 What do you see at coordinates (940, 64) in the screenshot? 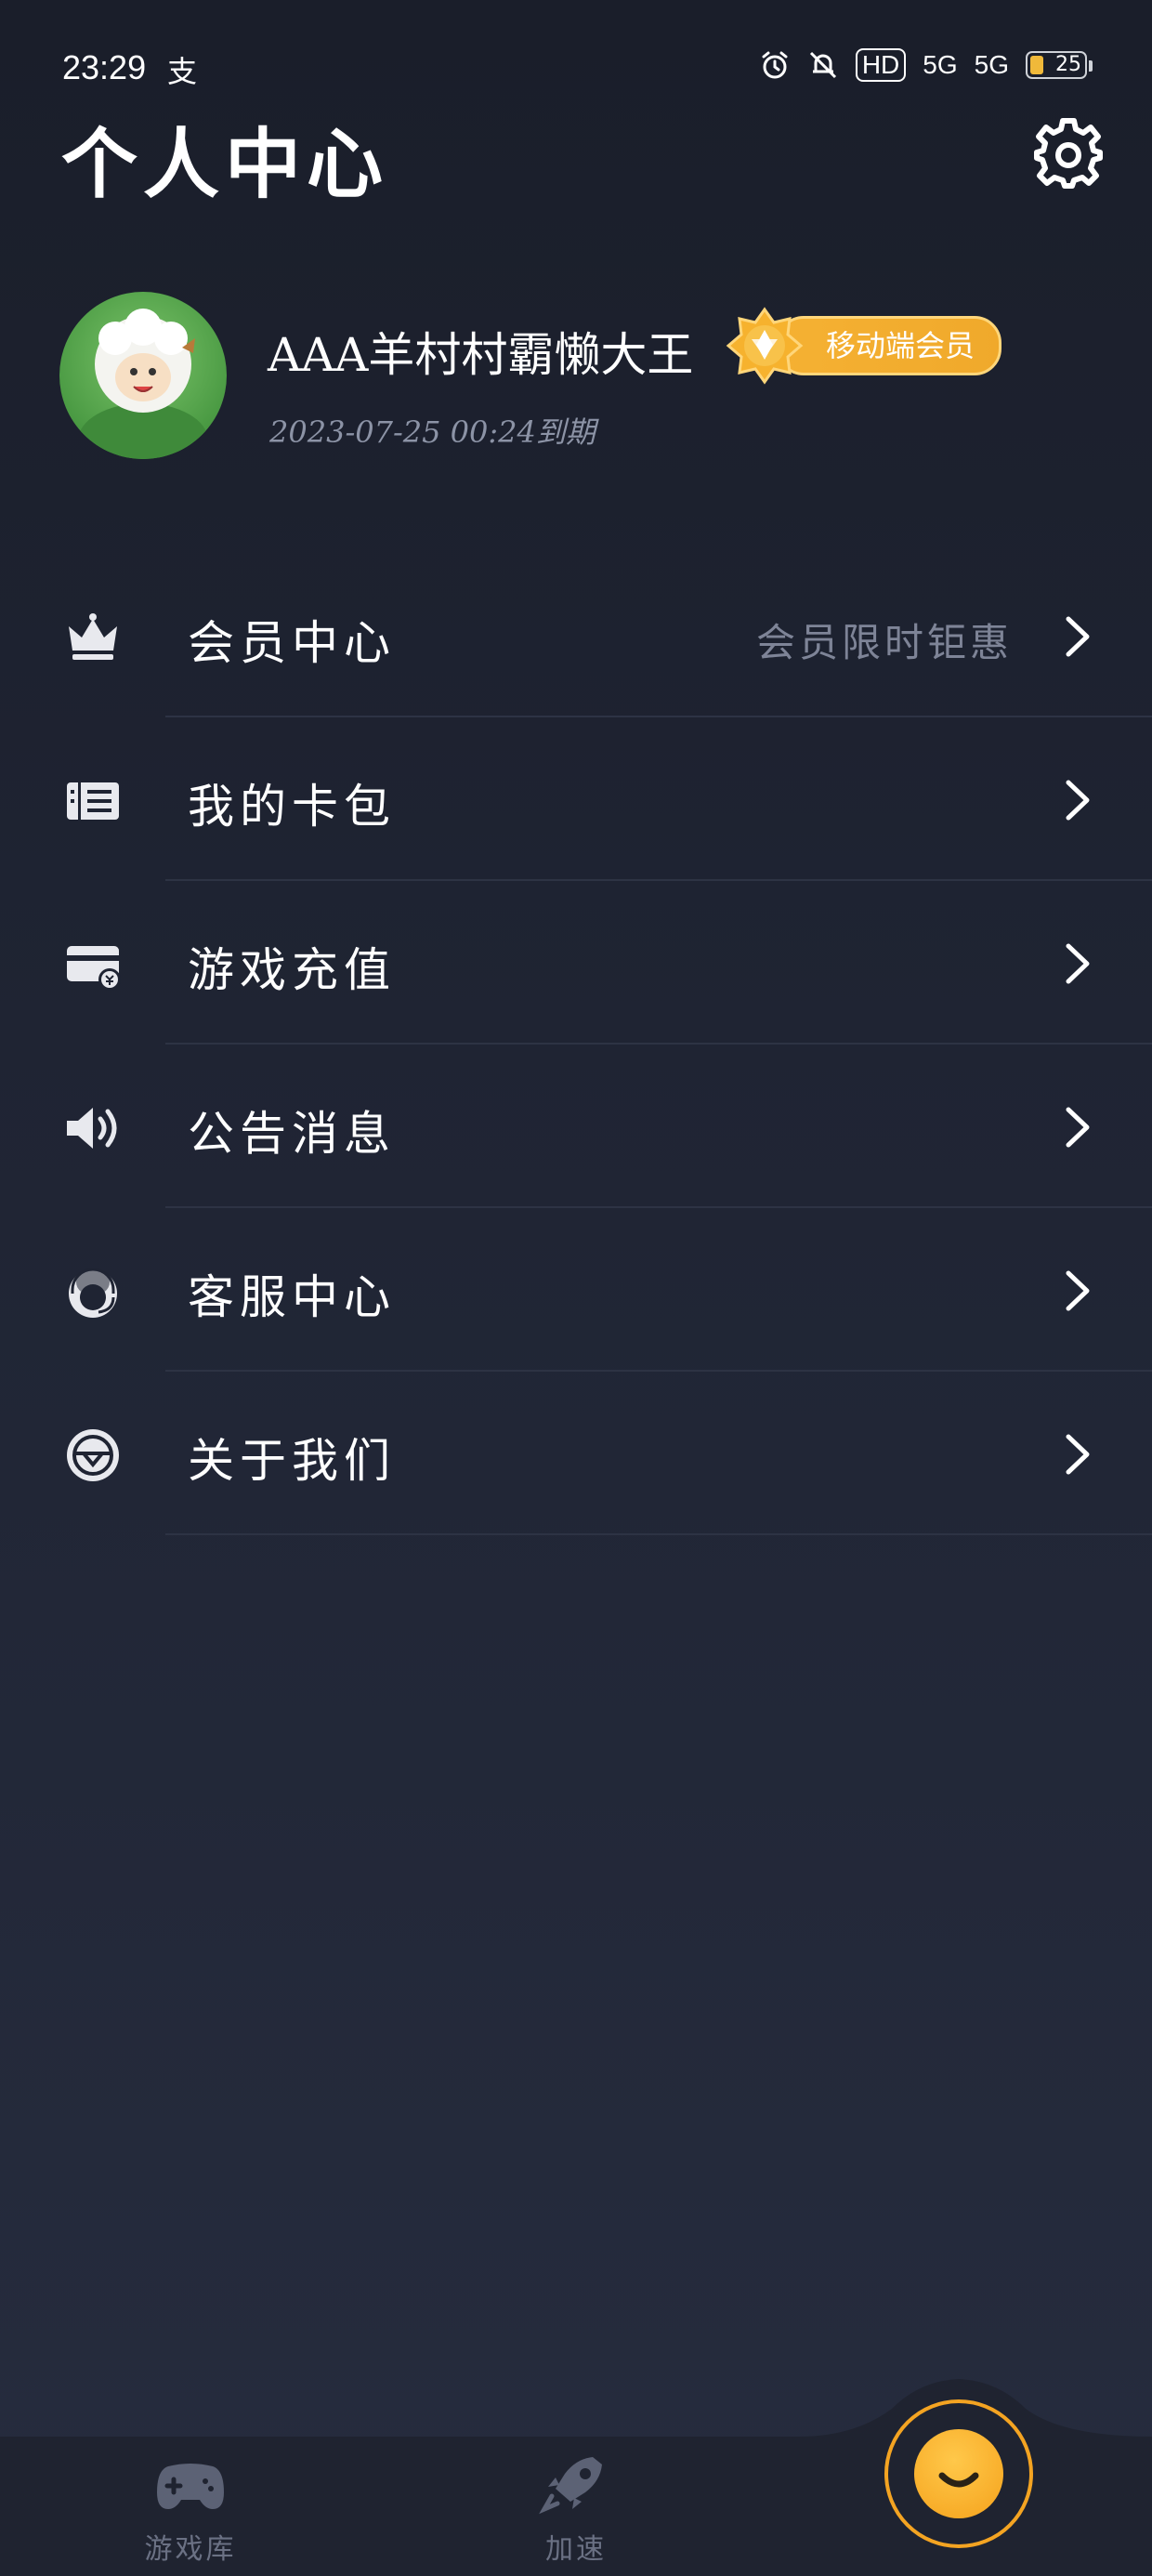
I see `signal-5g-icon: 5G` at bounding box center [940, 64].